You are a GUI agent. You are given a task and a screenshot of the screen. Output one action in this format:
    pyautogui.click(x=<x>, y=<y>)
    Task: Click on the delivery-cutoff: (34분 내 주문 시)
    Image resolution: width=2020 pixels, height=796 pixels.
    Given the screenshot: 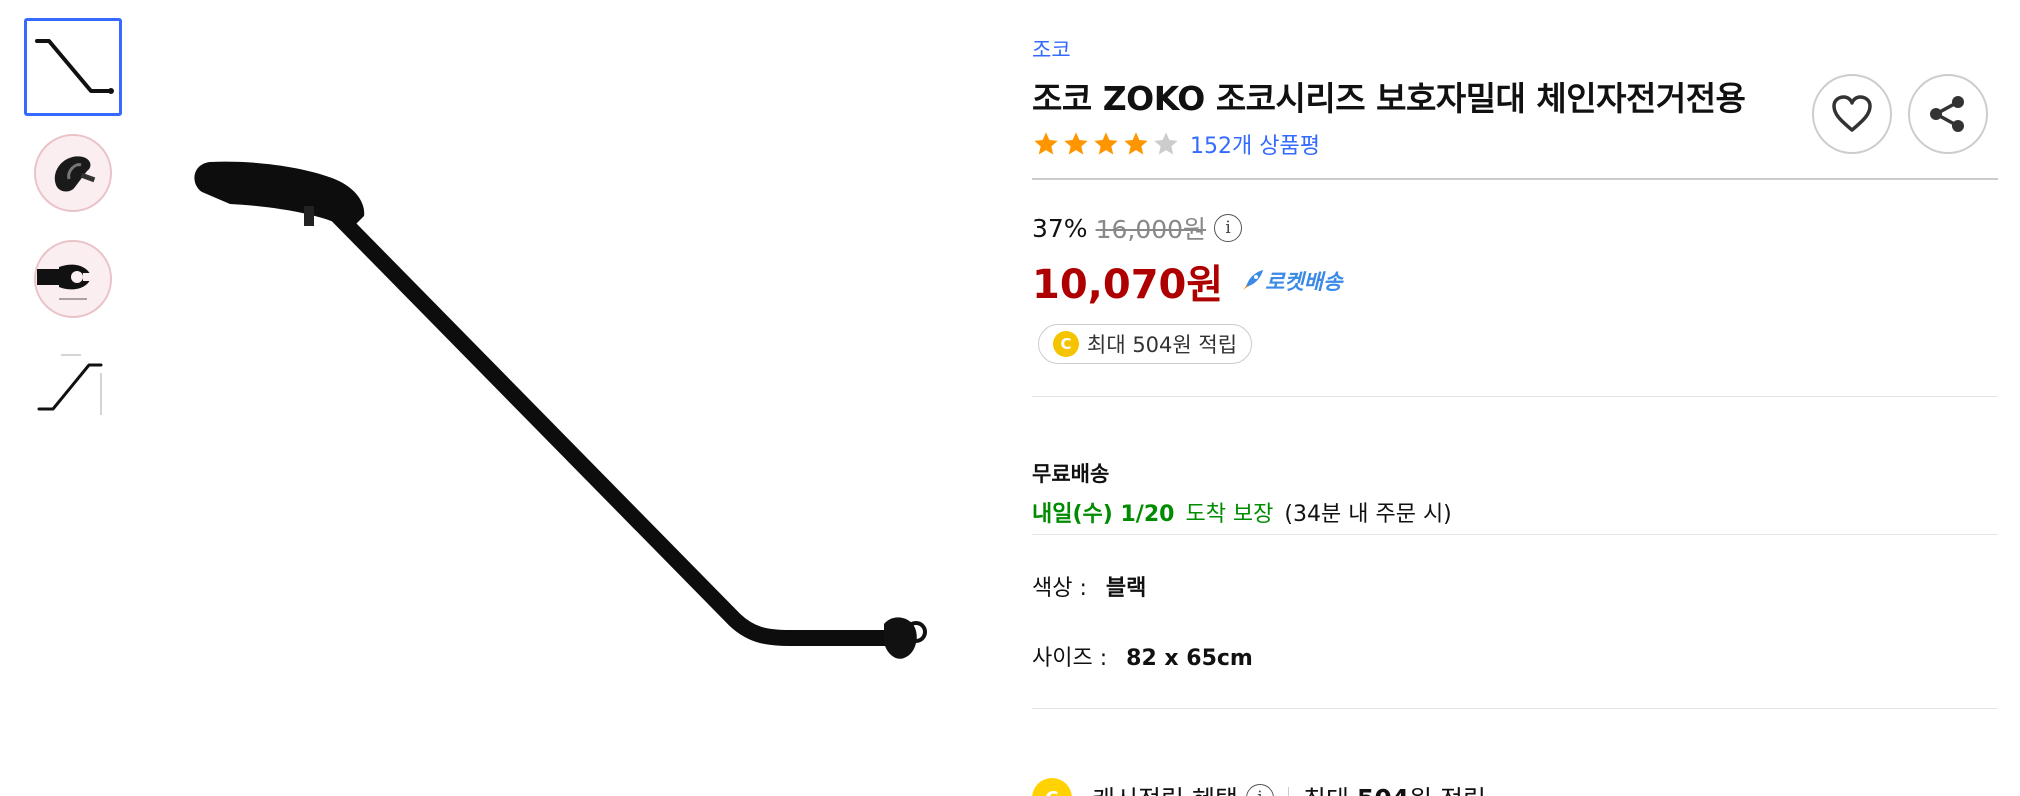 What is the action you would take?
    pyautogui.click(x=1368, y=514)
    